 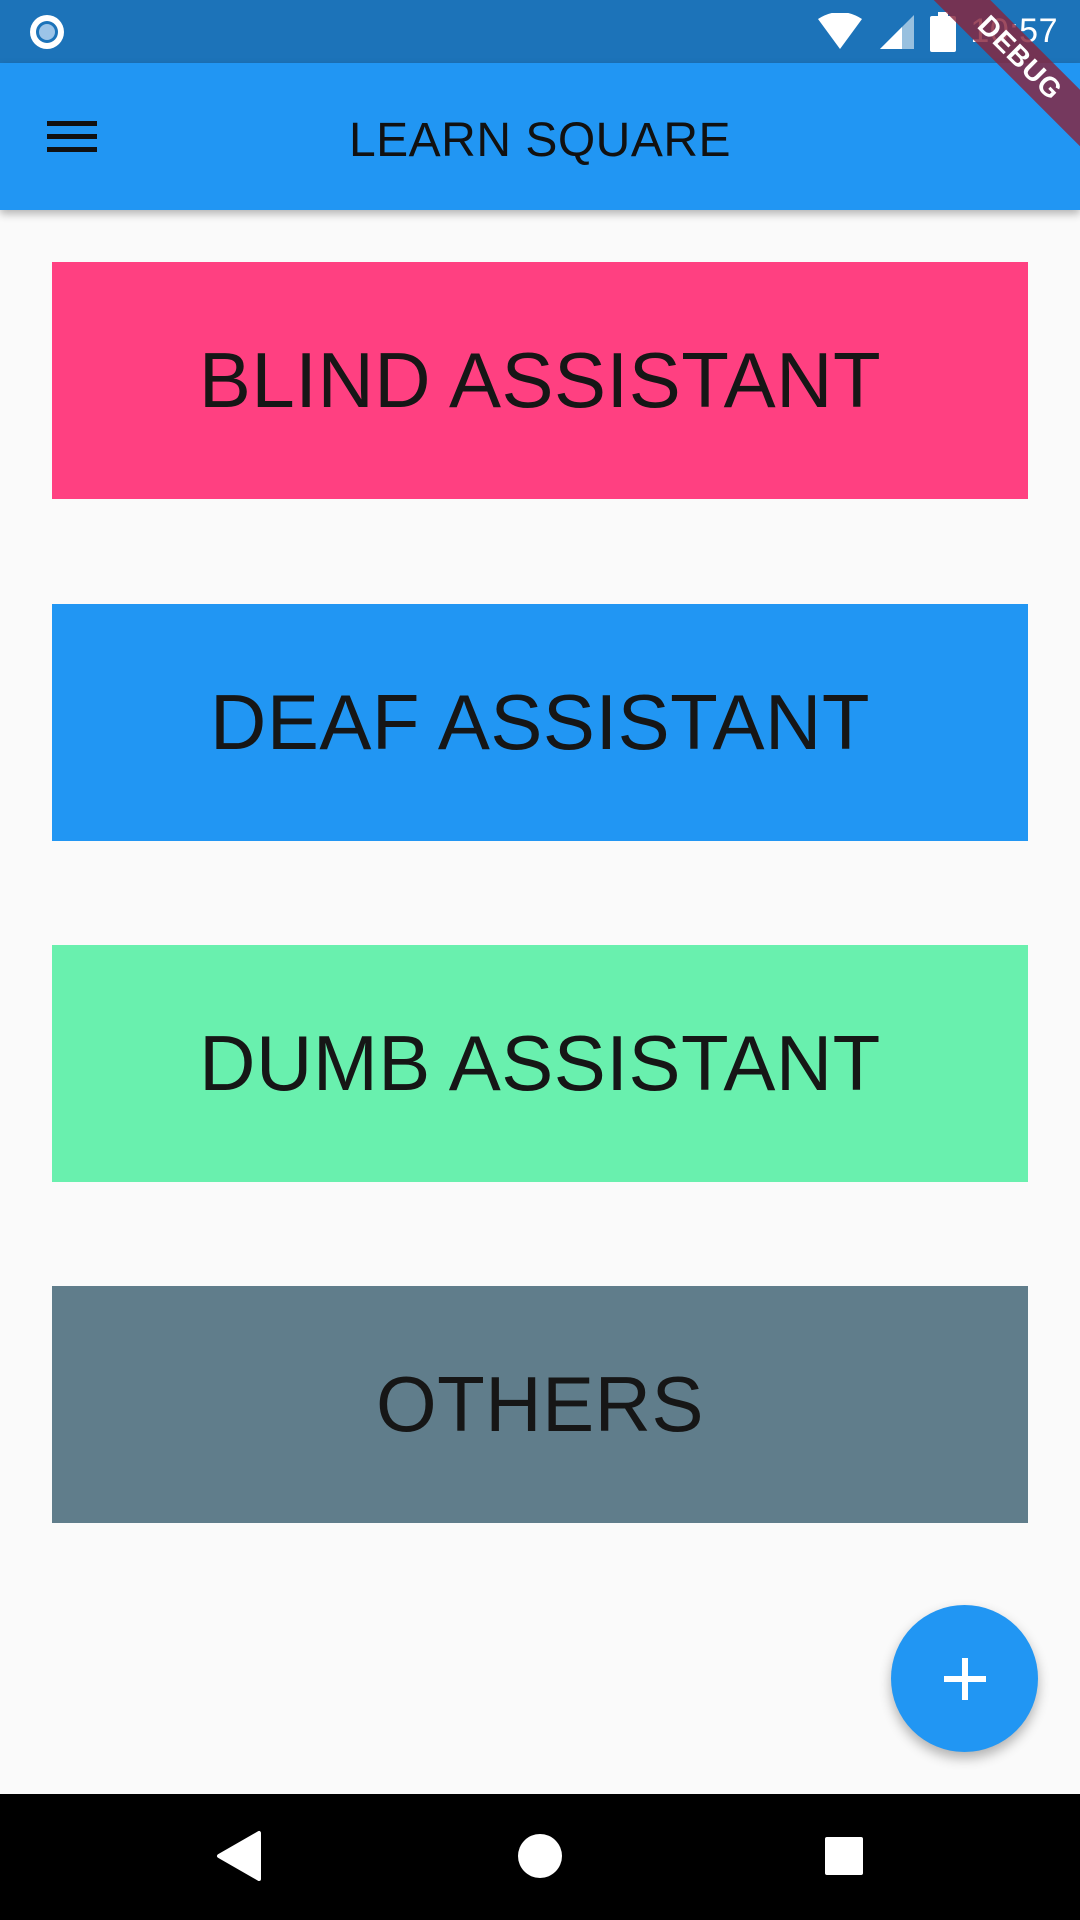 I want to click on home-icon, so click(x=540, y=1856).